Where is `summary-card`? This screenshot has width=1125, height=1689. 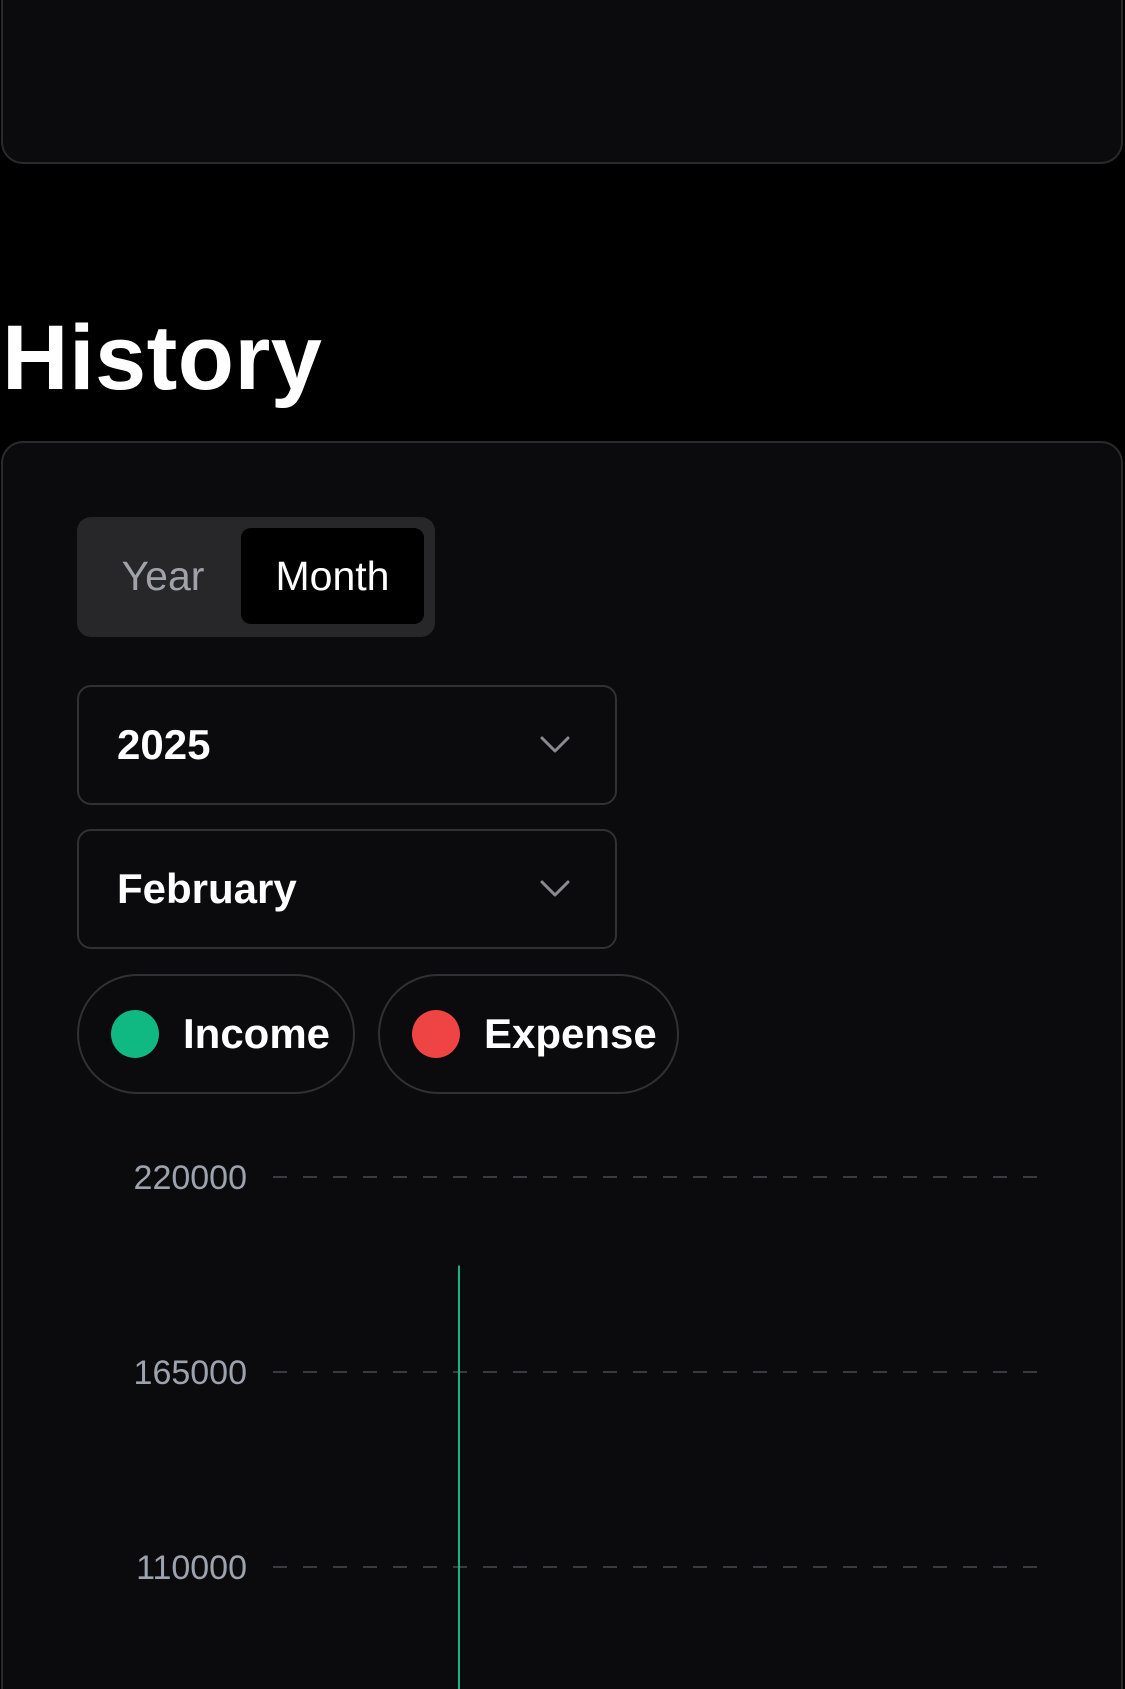
summary-card is located at coordinates (562, 82).